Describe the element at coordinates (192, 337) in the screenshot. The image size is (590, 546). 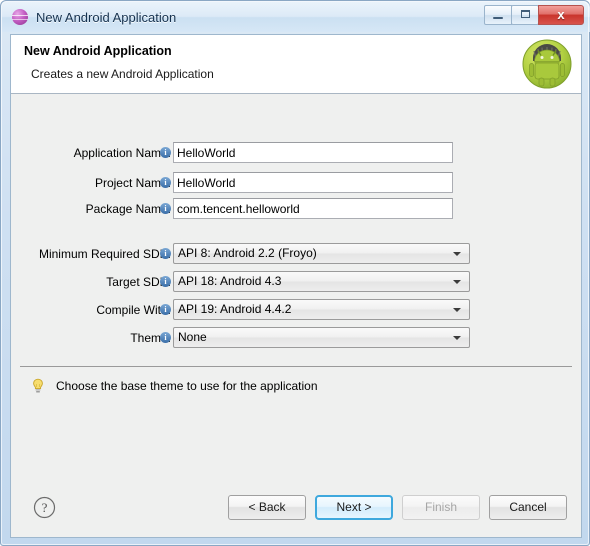
I see `theme-value: None` at that location.